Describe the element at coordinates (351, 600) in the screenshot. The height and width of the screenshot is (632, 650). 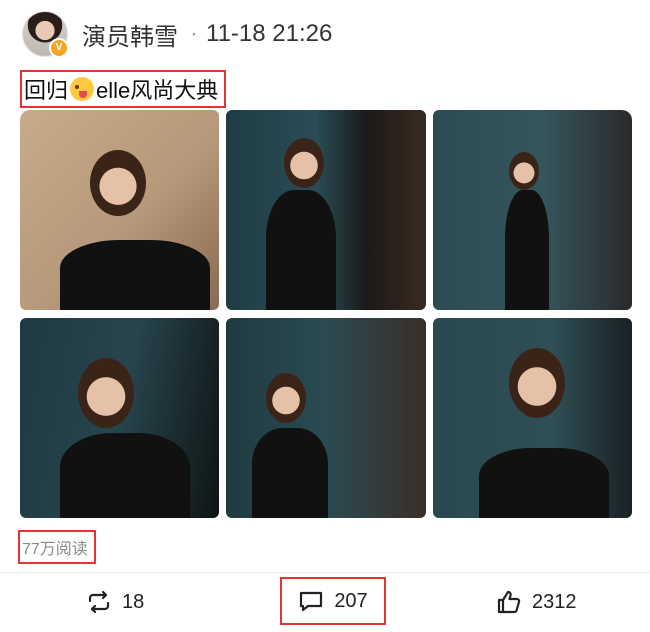
I see `comment-count: 207` at that location.